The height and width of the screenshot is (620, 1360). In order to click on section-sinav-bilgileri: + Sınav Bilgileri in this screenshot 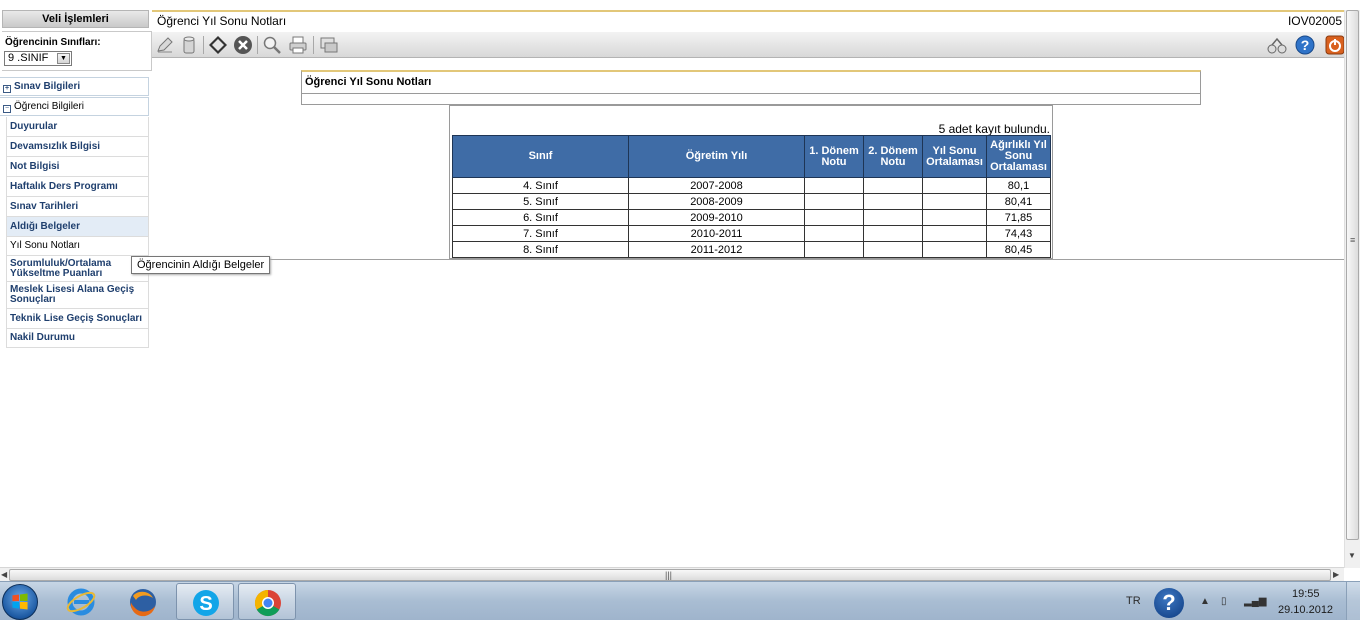, I will do `click(74, 86)`.